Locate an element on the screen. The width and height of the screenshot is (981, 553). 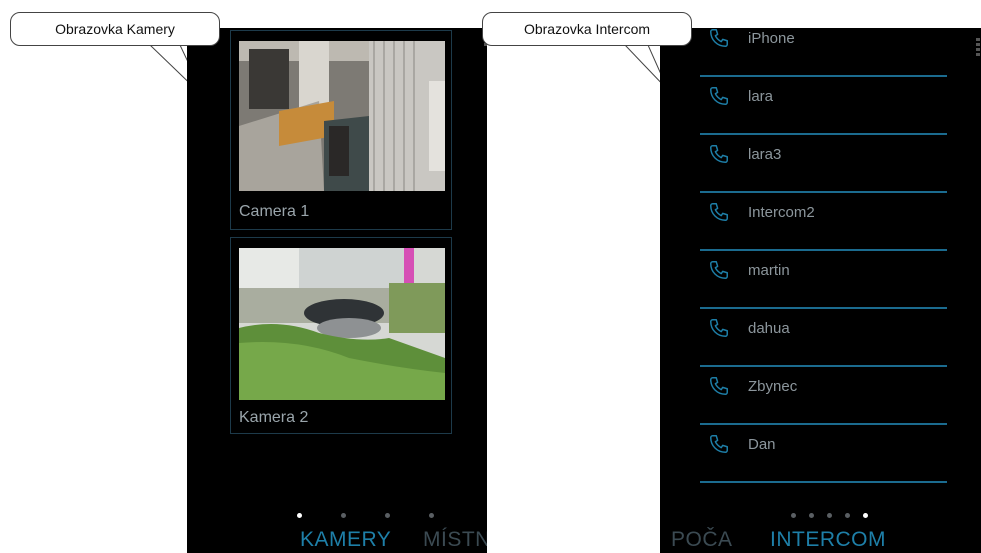
tab-mistnosti: MÍSTN is located at coordinates (455, 540).